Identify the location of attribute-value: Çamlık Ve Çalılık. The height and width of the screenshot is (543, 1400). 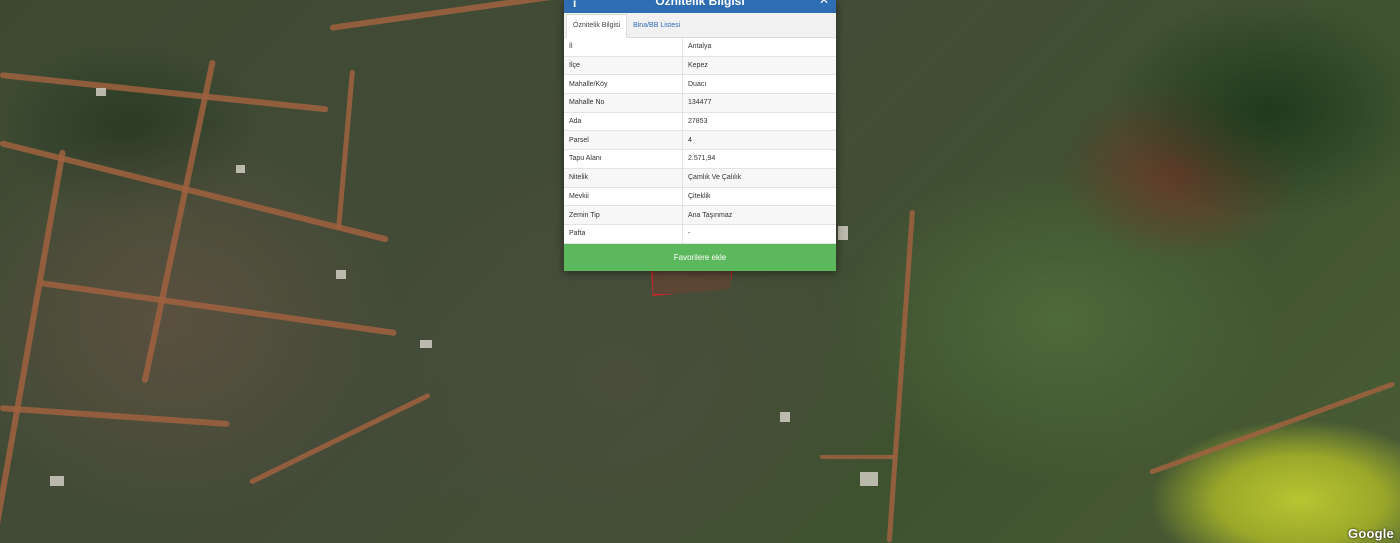
(759, 178).